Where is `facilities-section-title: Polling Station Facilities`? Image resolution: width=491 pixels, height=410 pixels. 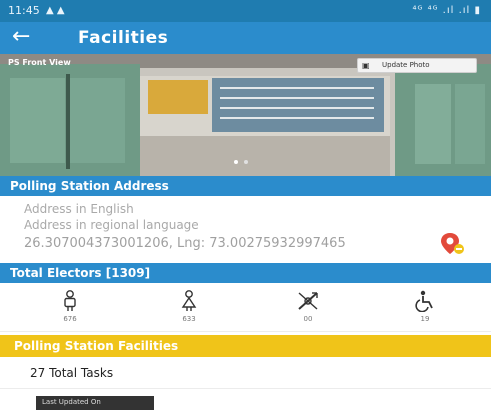
facilities-section-title: Polling Station Facilities is located at coordinates (96, 346).